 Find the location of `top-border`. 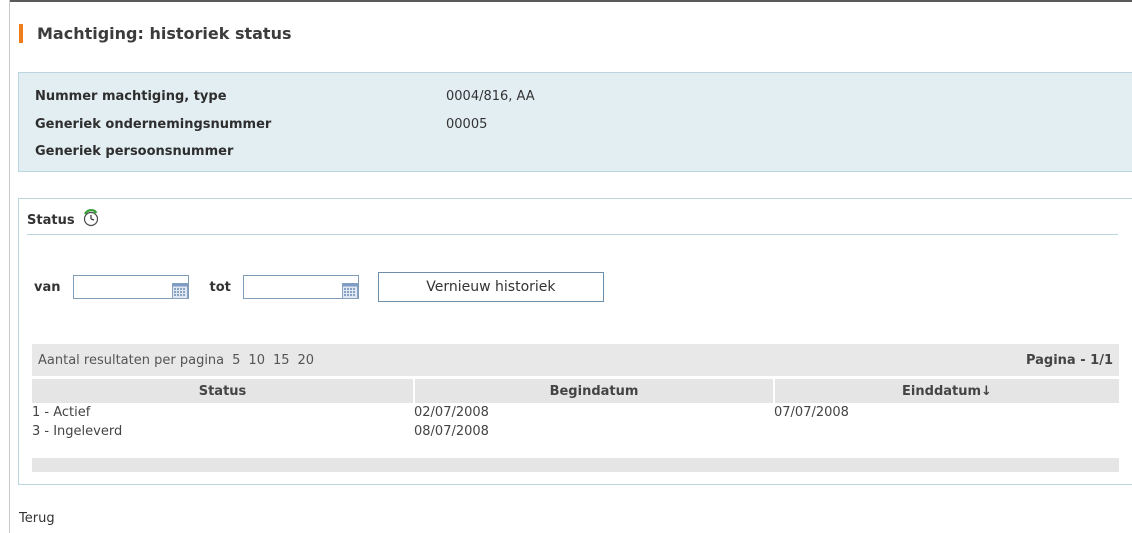

top-border is located at coordinates (570, 1).